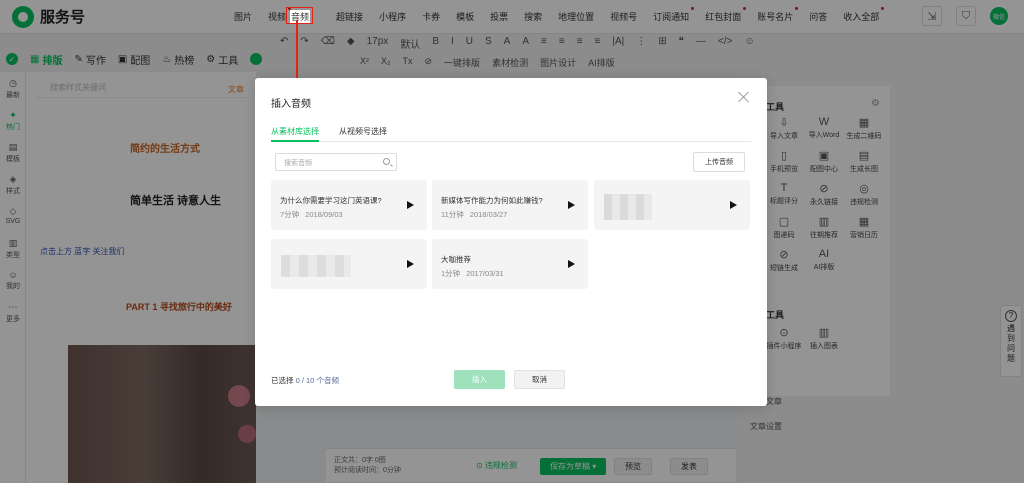  Describe the element at coordinates (386, 161) in the screenshot. I see `search-icon` at that location.